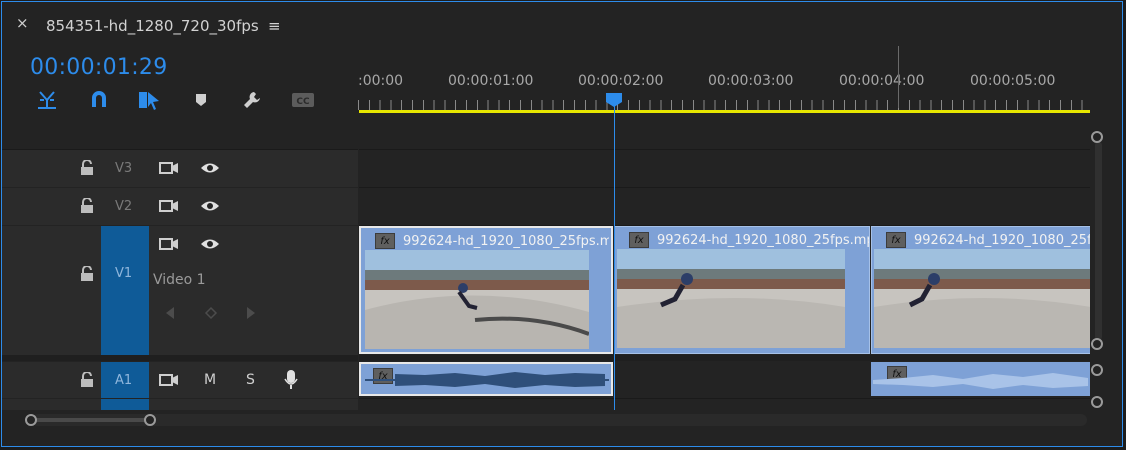  Describe the element at coordinates (99, 67) in the screenshot. I see `playhead-timecode: 00:00:01:29` at that location.